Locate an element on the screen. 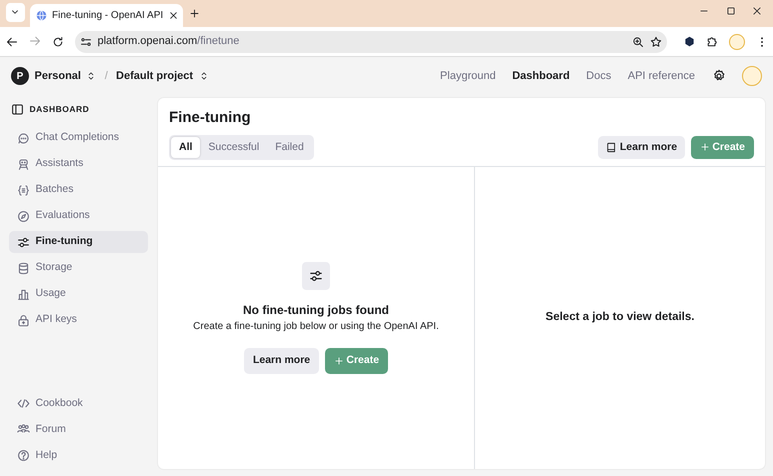  globe-icon is located at coordinates (41, 15).